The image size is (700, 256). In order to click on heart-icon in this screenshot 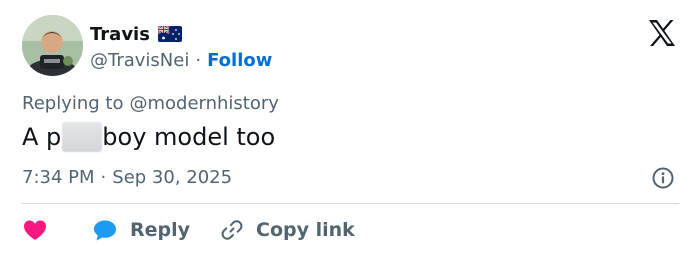, I will do `click(35, 230)`.